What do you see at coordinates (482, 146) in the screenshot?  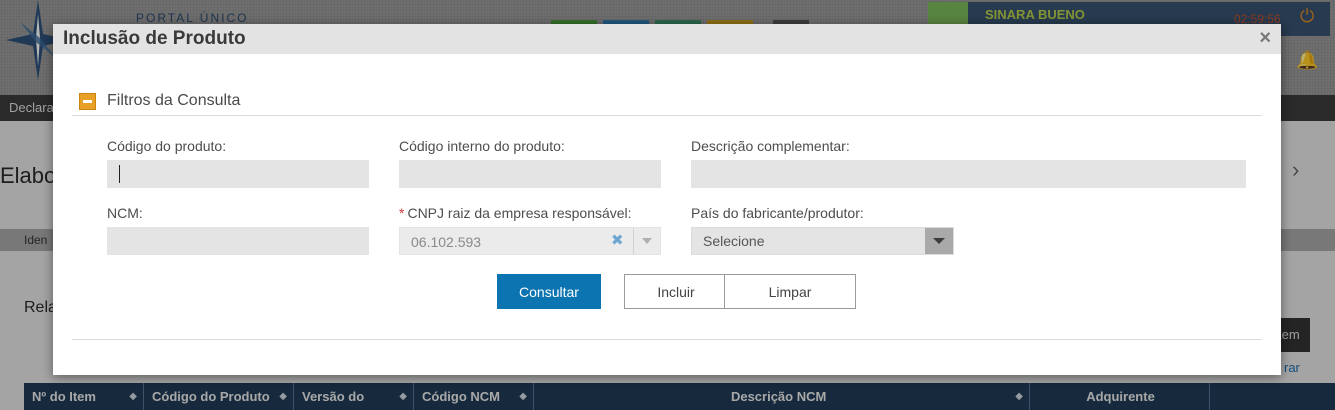 I see `codigo-interno-label: Código interno do produto:` at bounding box center [482, 146].